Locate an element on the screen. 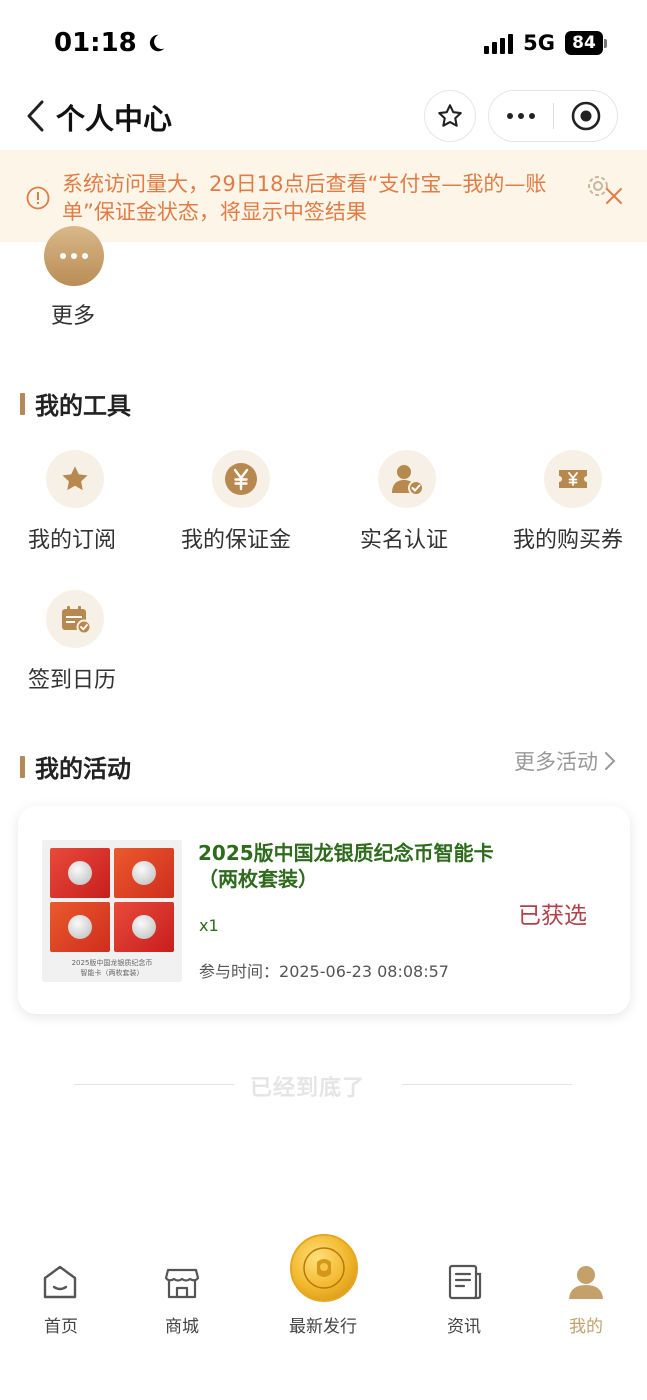 The width and height of the screenshot is (647, 1400). network-type: 5G is located at coordinates (539, 43).